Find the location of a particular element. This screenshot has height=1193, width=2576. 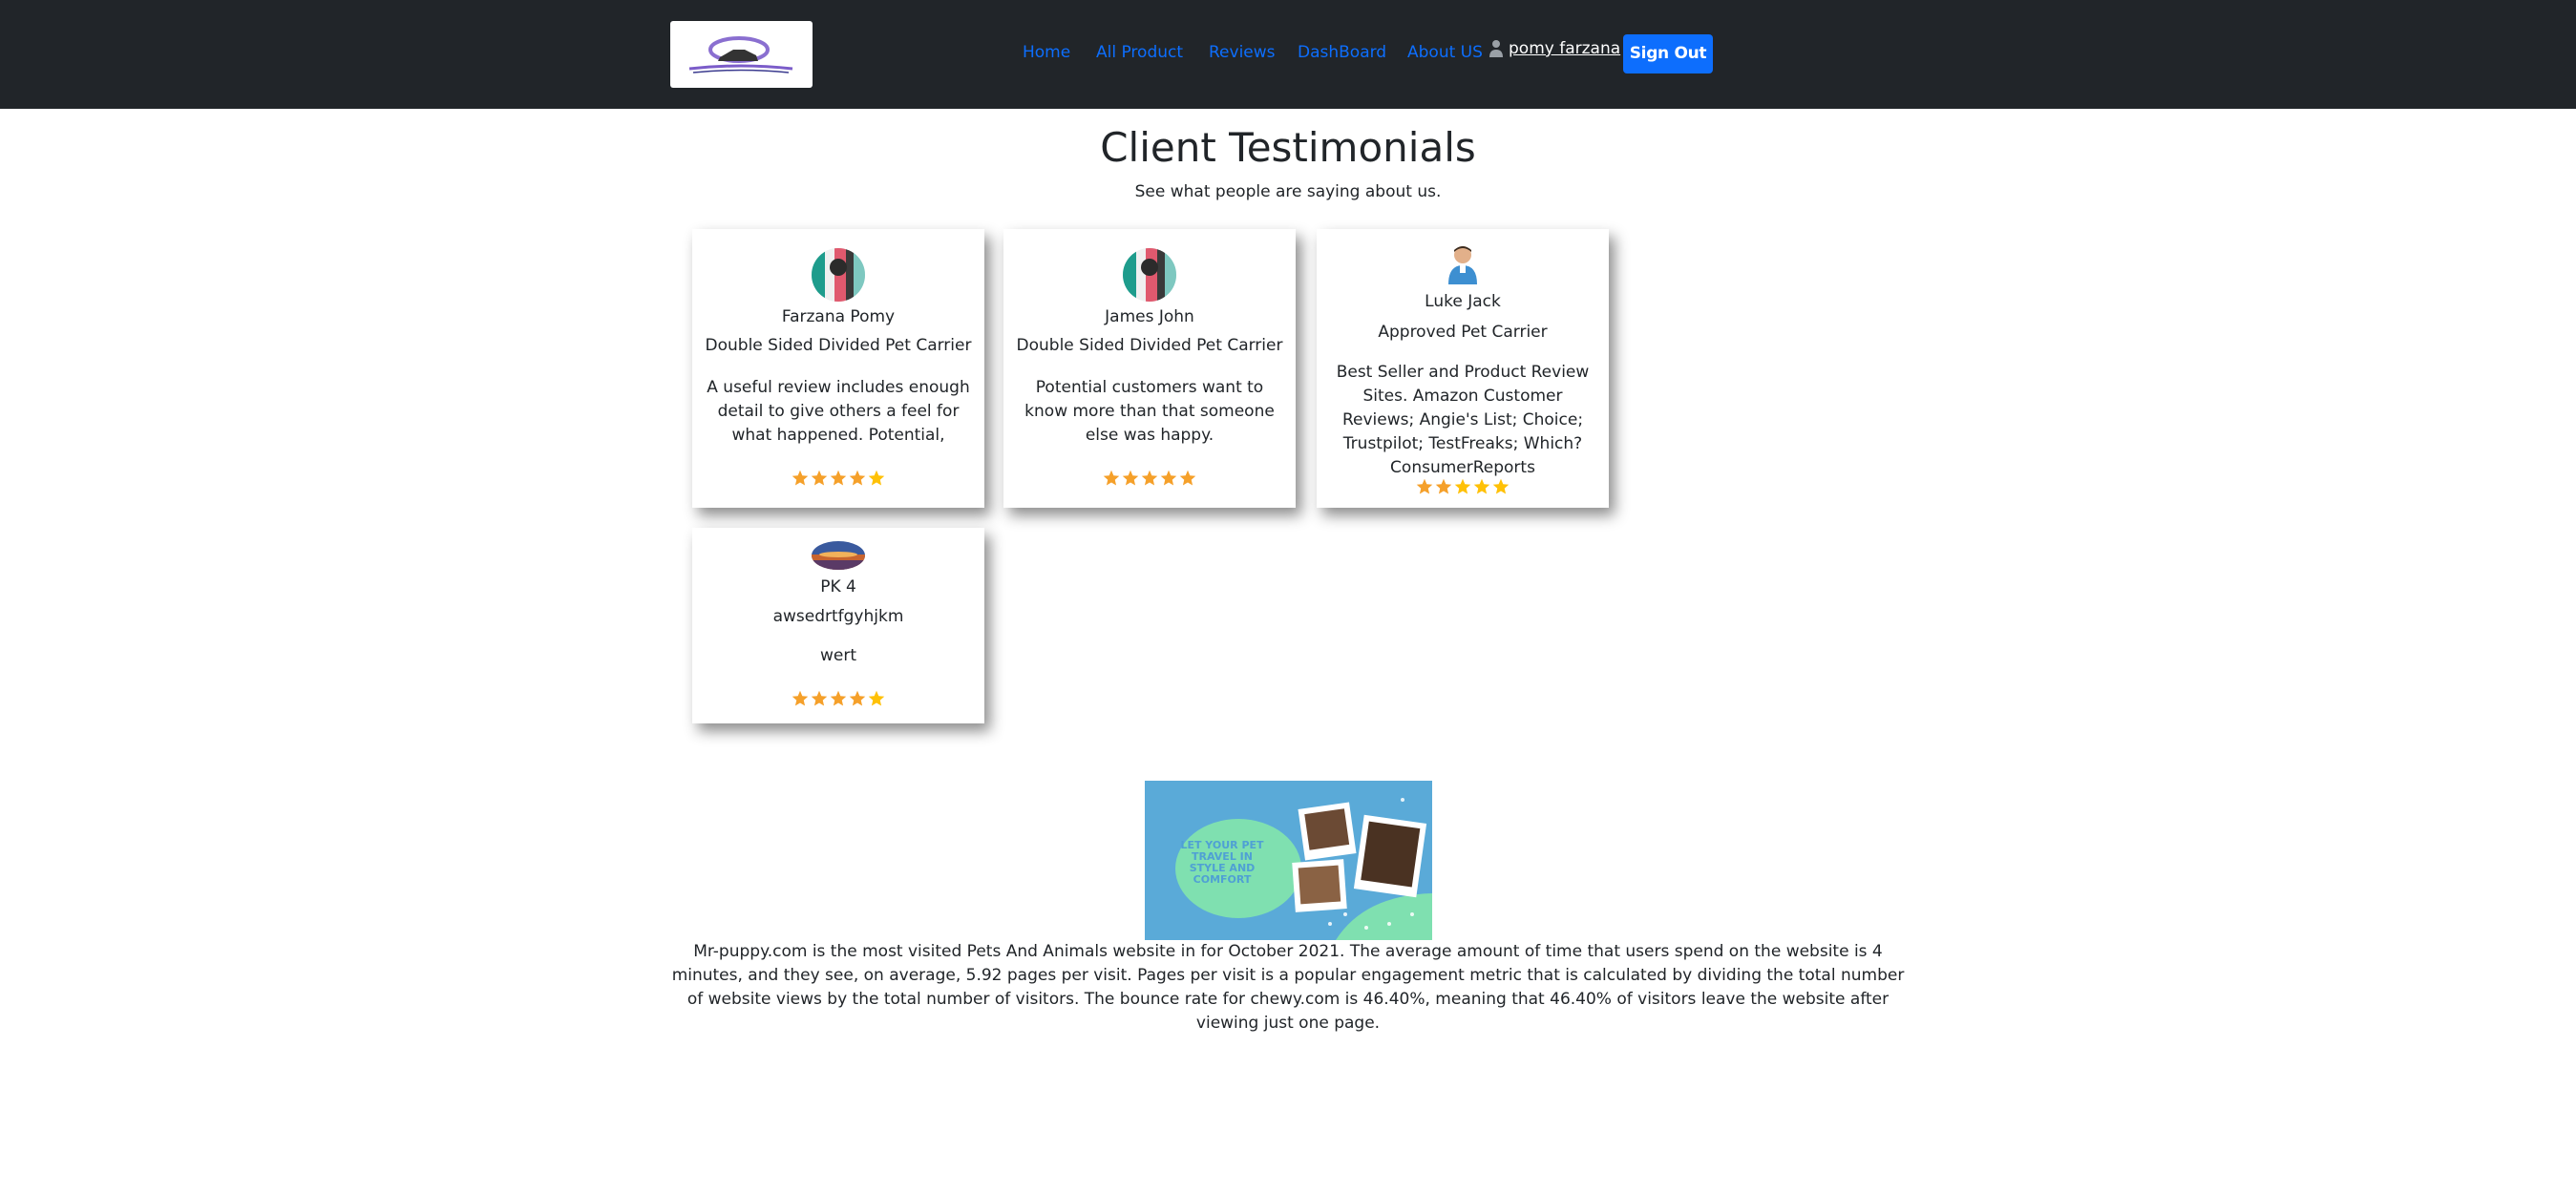

page-subtitle: See what people are saying about us. is located at coordinates (1288, 191).